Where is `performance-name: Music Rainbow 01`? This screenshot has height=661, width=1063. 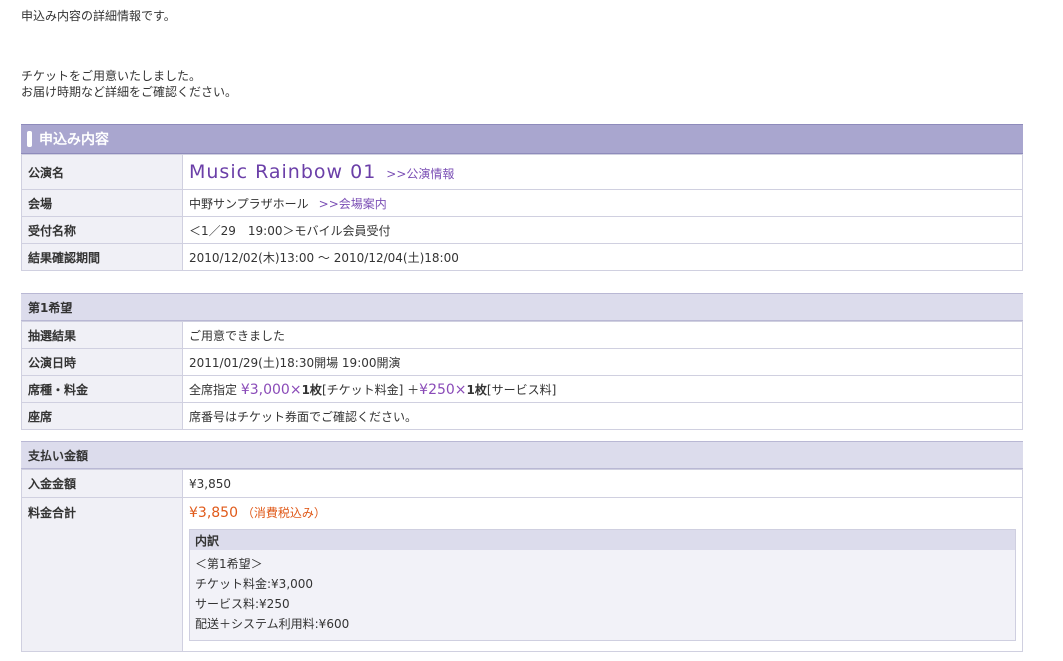 performance-name: Music Rainbow 01 is located at coordinates (283, 172).